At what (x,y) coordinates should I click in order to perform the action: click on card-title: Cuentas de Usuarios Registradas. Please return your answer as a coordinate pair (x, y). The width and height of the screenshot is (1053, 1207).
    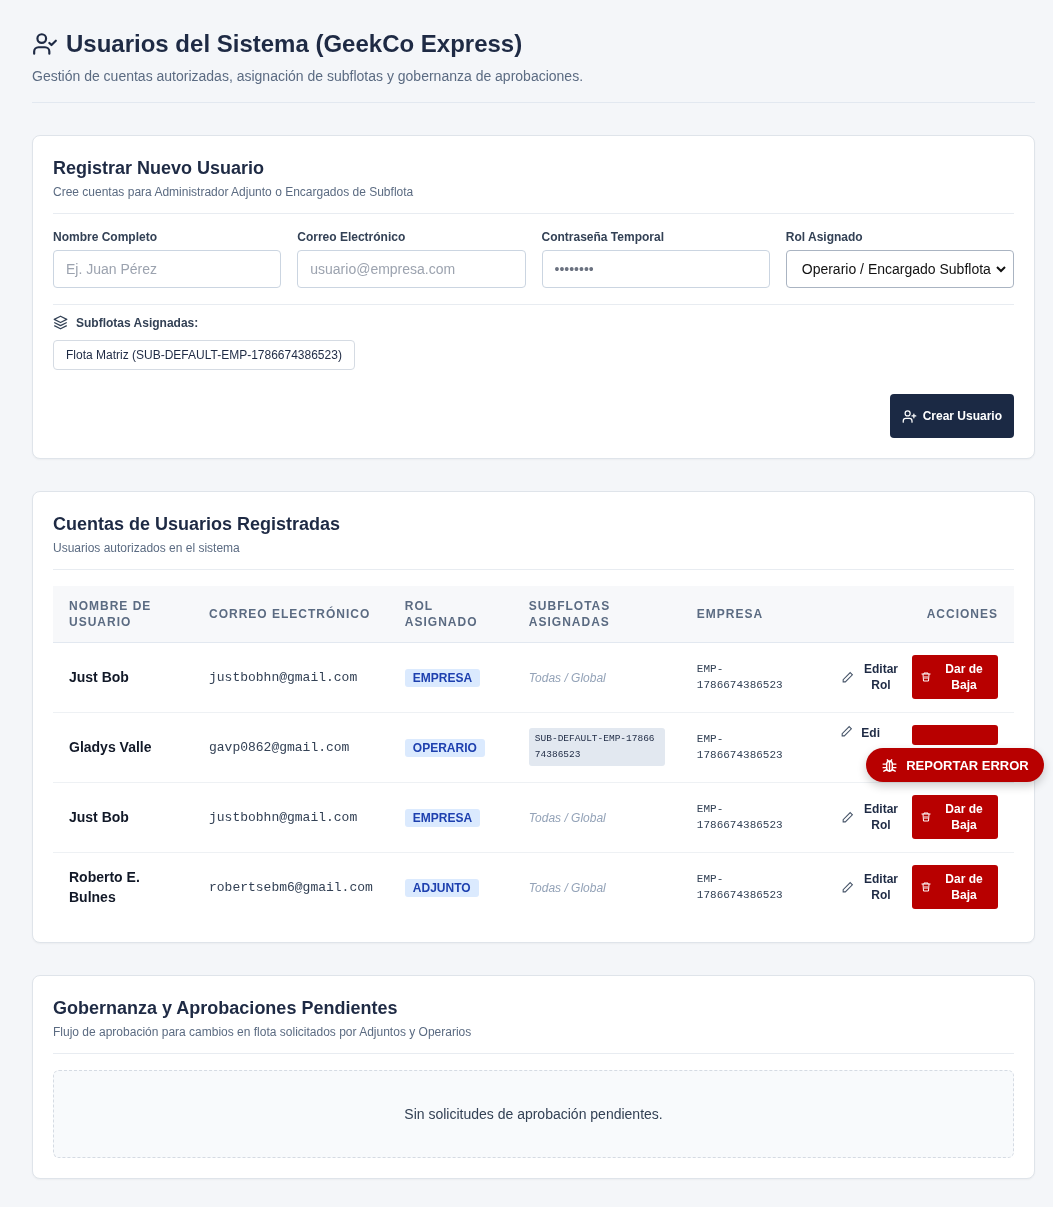
    Looking at the image, I should click on (197, 524).